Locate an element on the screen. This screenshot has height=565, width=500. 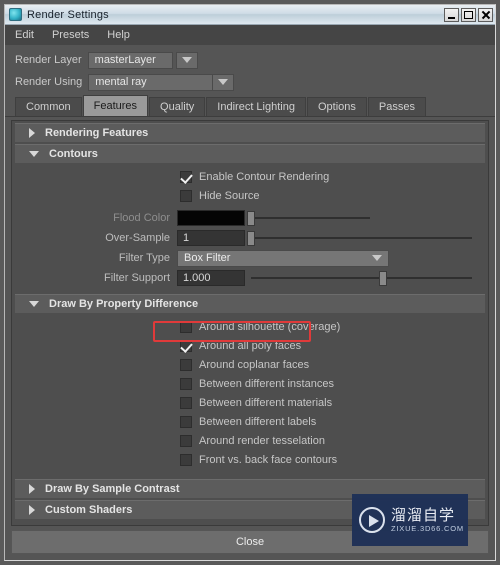
row-filter-type: Filter Type Box Filter is located at coordinates (250, 258).